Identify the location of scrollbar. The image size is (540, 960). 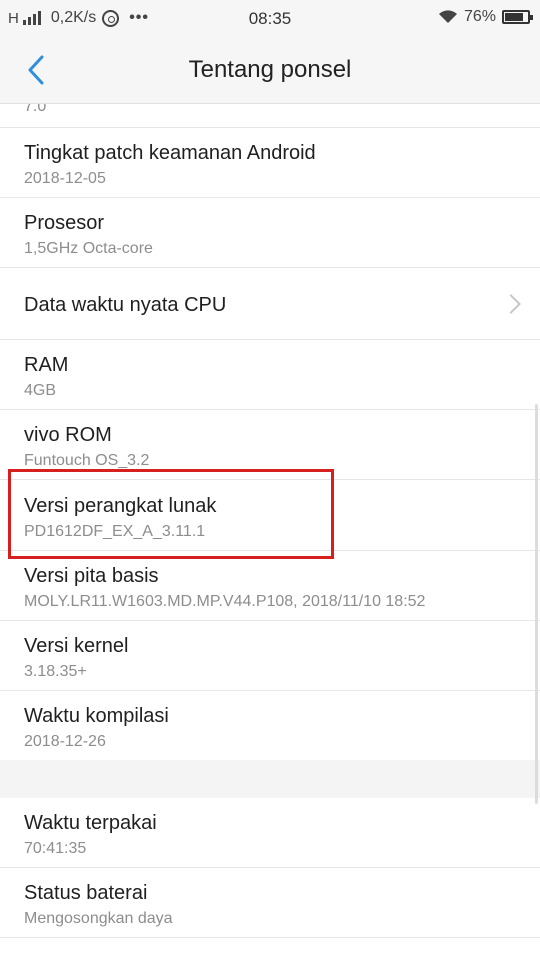
(536, 604).